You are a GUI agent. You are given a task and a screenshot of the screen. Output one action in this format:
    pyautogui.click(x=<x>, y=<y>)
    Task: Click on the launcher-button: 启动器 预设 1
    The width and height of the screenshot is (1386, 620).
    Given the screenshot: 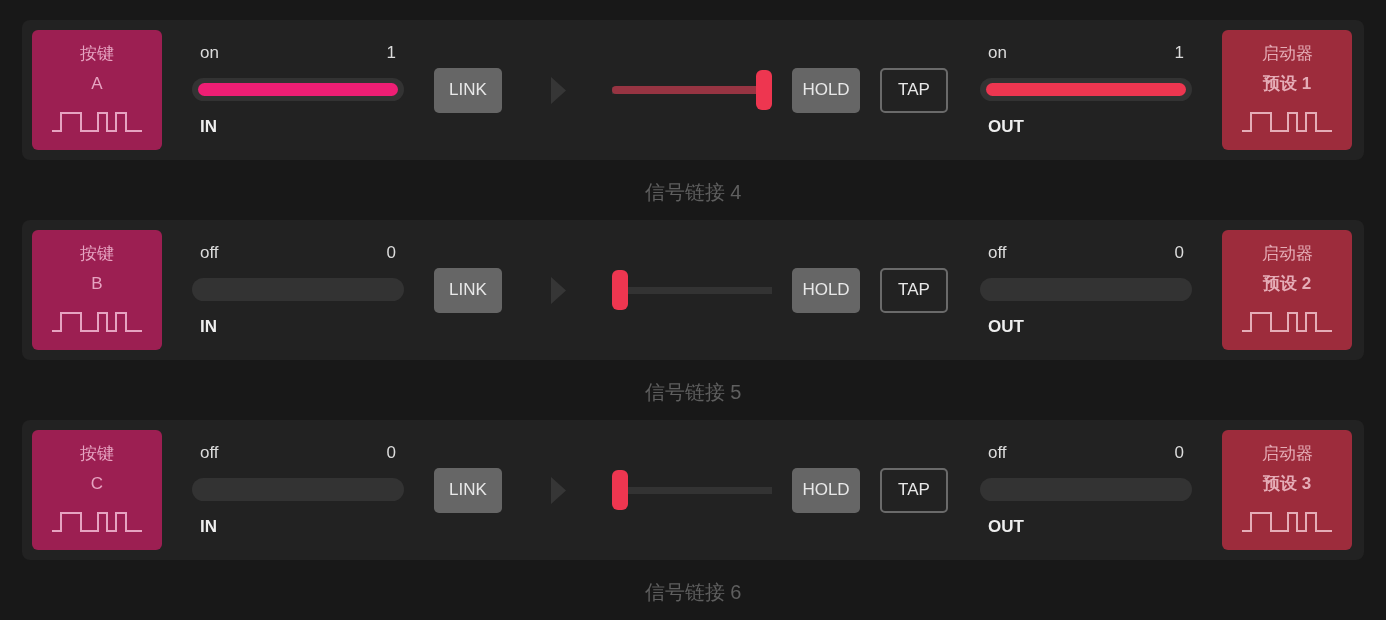 What is the action you would take?
    pyautogui.click(x=1287, y=90)
    